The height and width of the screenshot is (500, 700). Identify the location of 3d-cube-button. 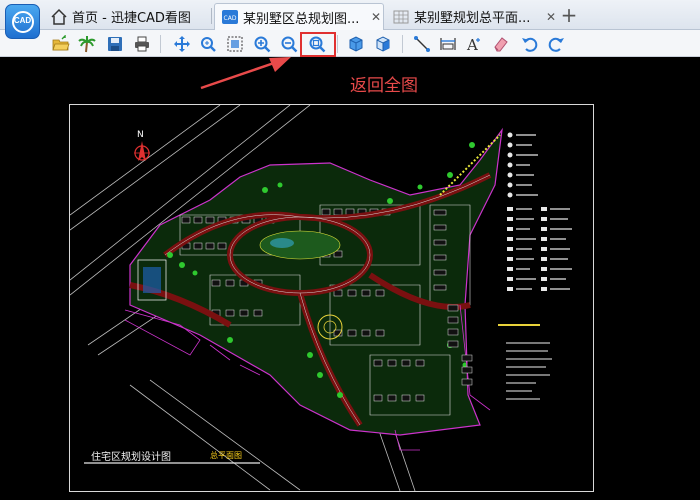
(383, 44).